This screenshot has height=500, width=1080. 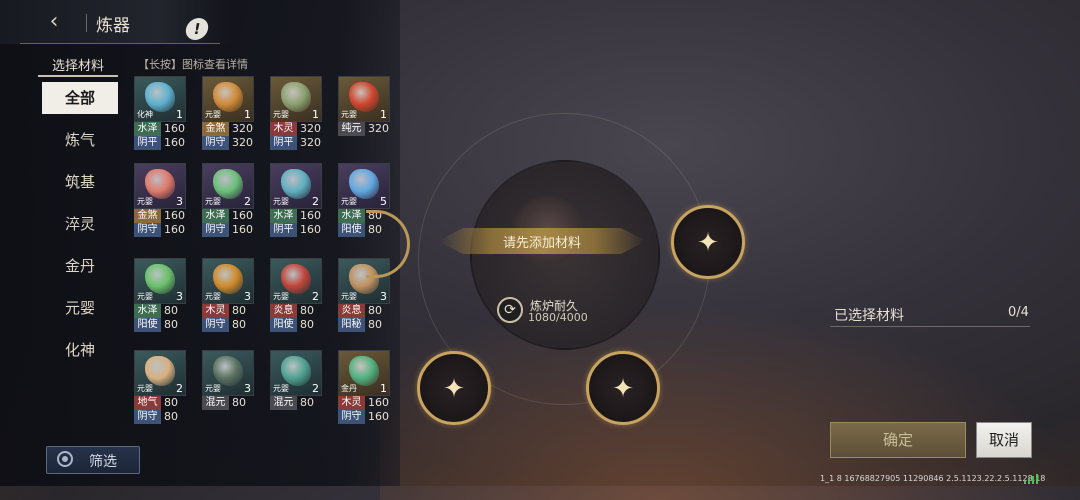 What do you see at coordinates (80, 350) in the screenshot?
I see `category-huashen: 化神` at bounding box center [80, 350].